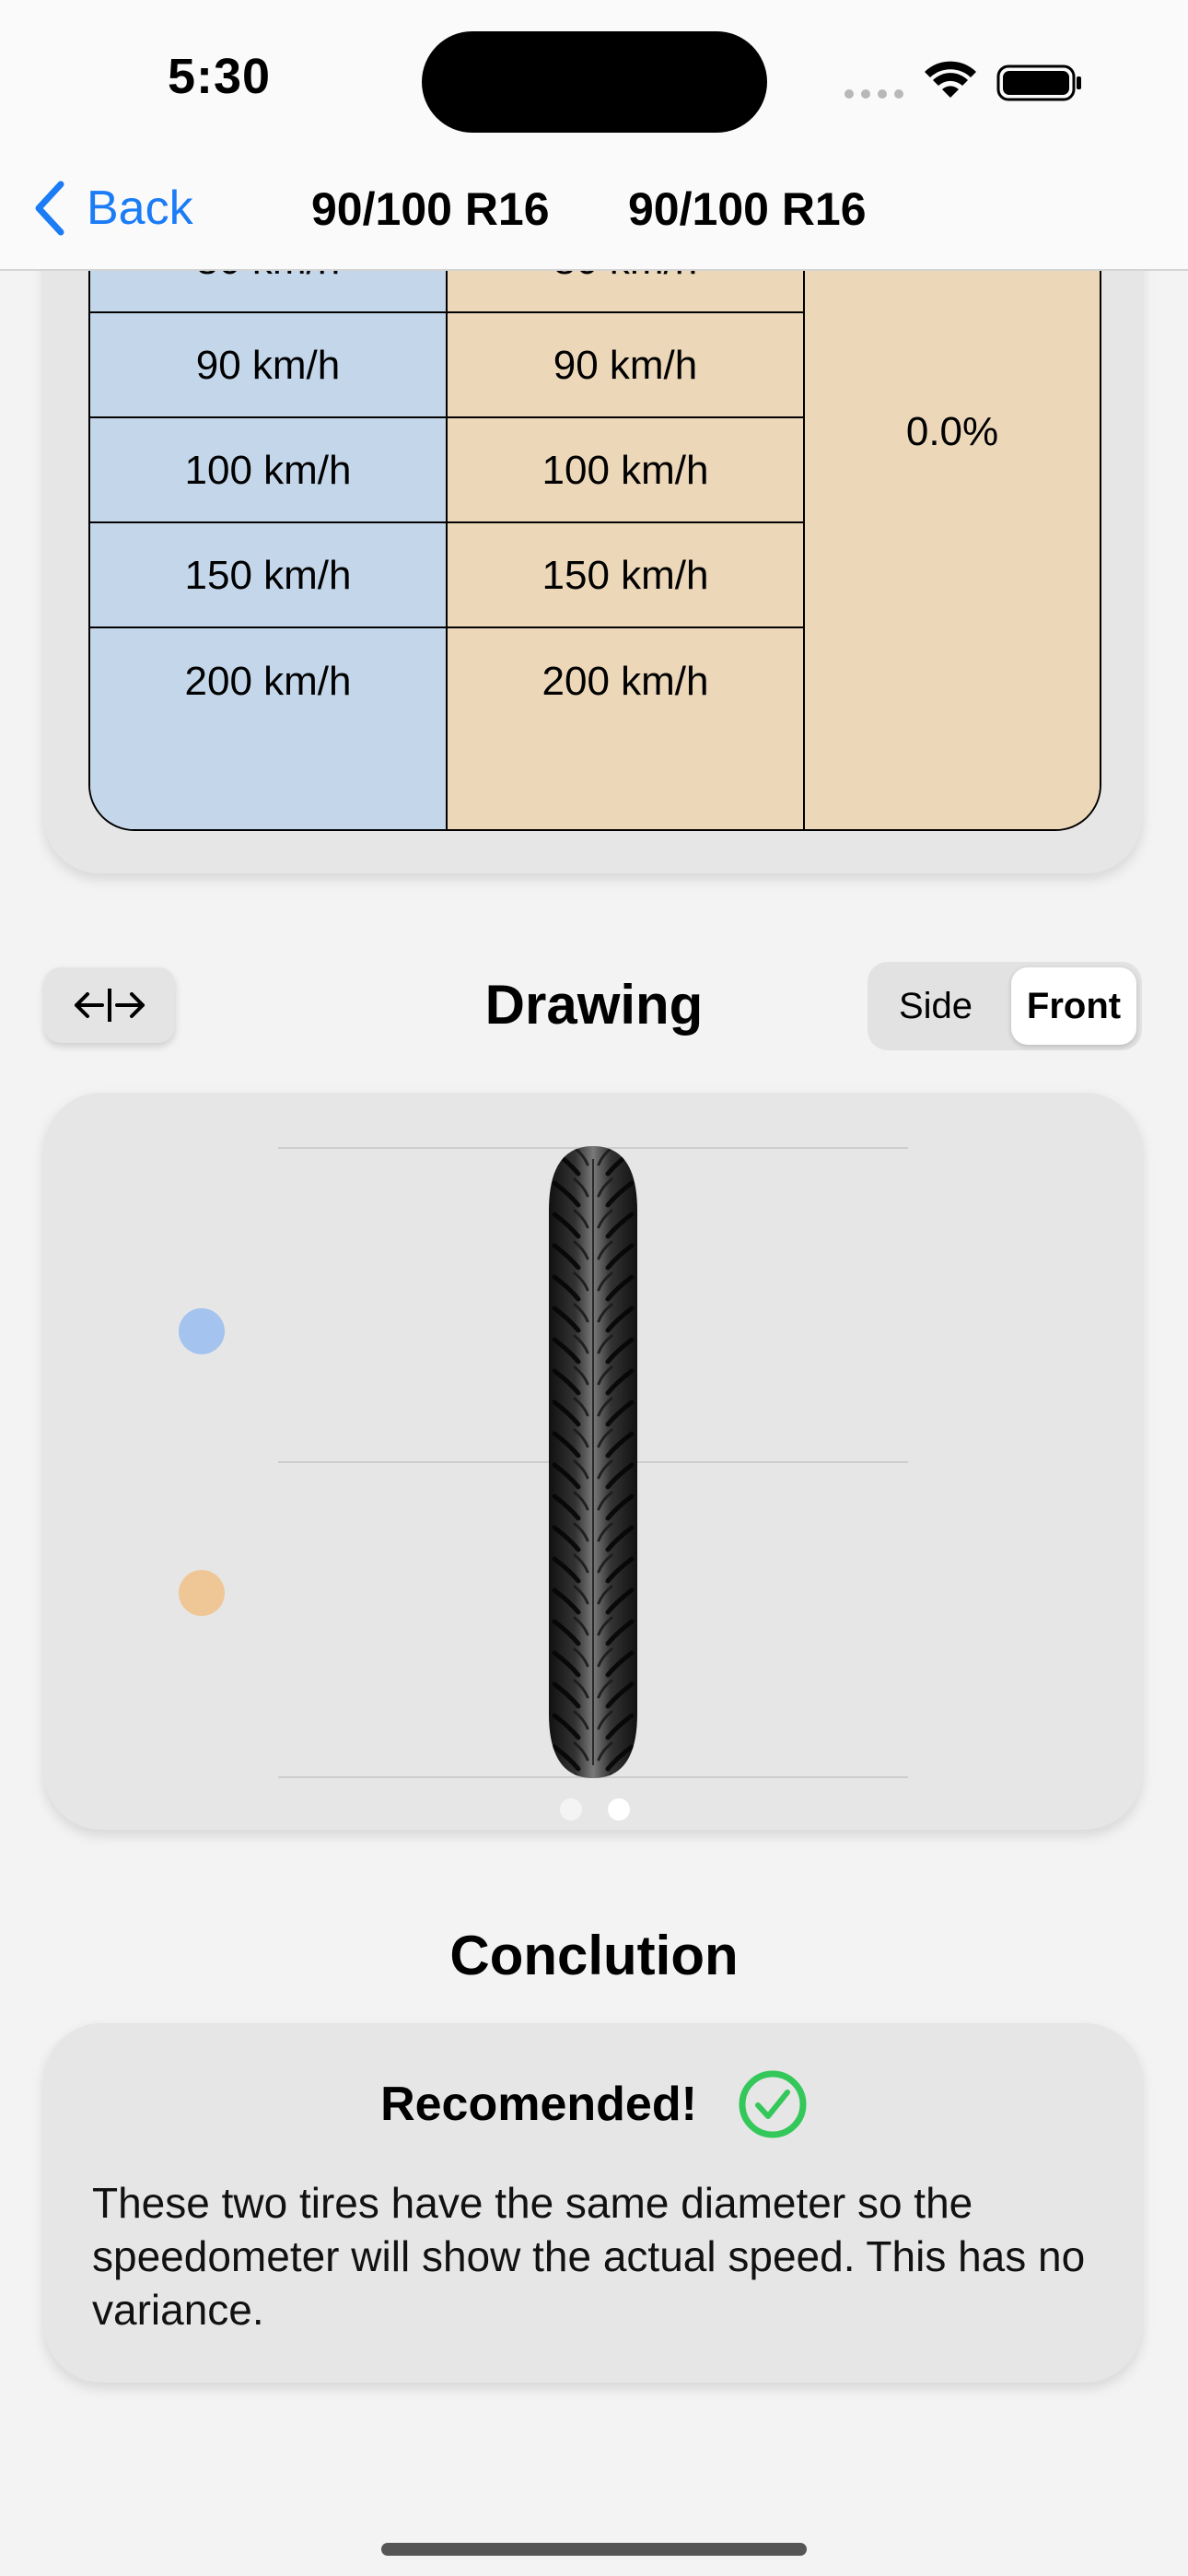 The height and width of the screenshot is (2576, 1188). I want to click on tire-a-title: 90/100 R16, so click(430, 209).